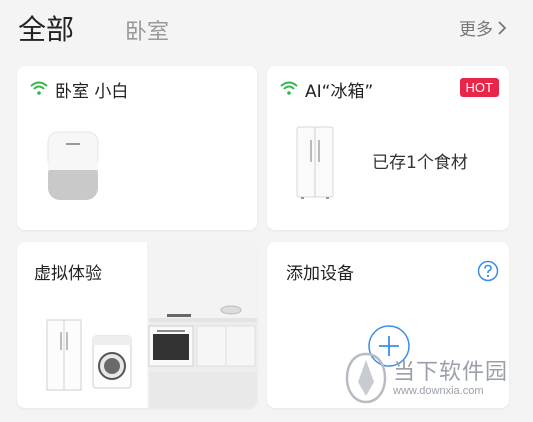 The width and height of the screenshot is (533, 422). What do you see at coordinates (366, 378) in the screenshot?
I see `watermark-logo-icon` at bounding box center [366, 378].